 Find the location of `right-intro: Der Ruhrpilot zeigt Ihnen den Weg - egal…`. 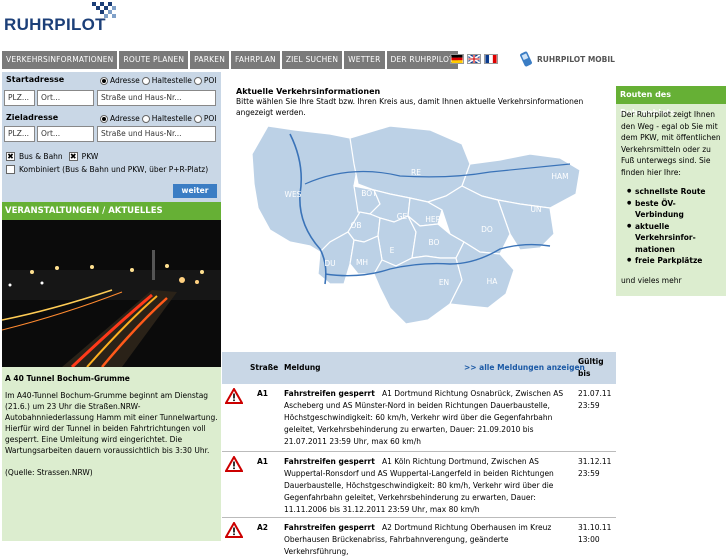

right-intro: Der Ruhrpilot zeigt Ihnen den Weg - egal… is located at coordinates (671, 143).